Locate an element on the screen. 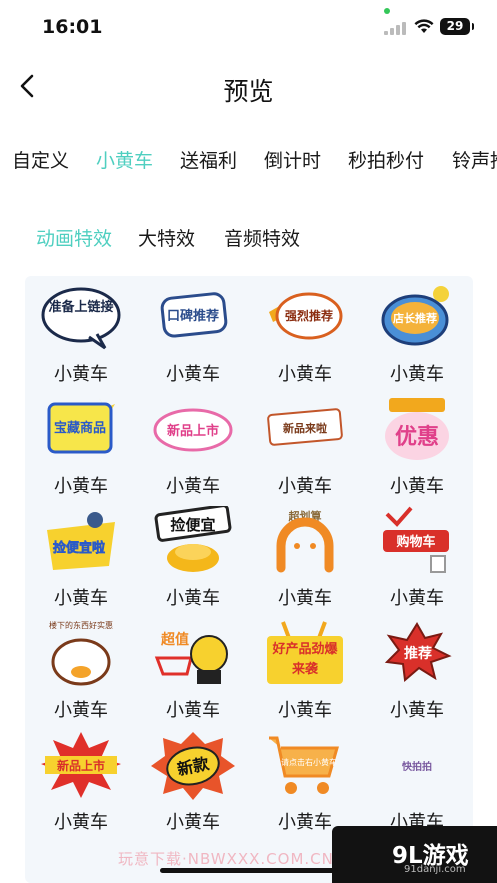 This screenshot has height=883, width=497. tab-yellow-cart: 小黄车 is located at coordinates (124, 159).